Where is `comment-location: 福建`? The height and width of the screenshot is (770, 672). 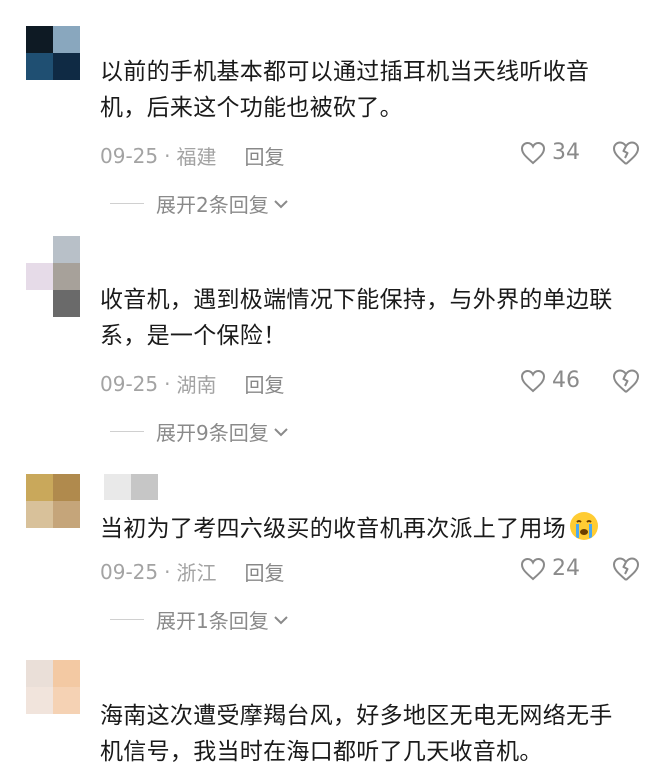 comment-location: 福建 is located at coordinates (196, 157).